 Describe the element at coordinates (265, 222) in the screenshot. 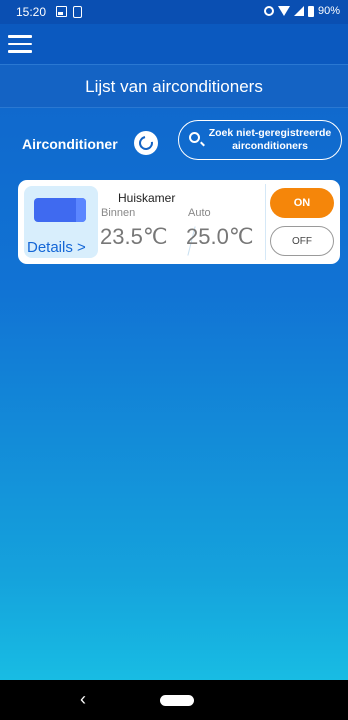

I see `card-divider` at that location.